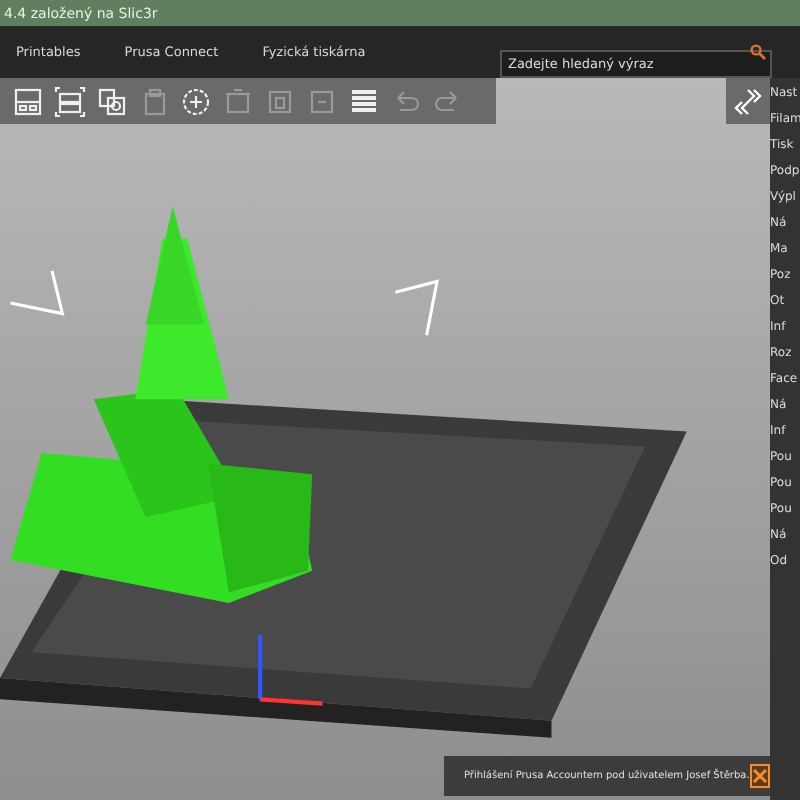 The height and width of the screenshot is (800, 800). What do you see at coordinates (759, 776) in the screenshot?
I see `close-button` at bounding box center [759, 776].